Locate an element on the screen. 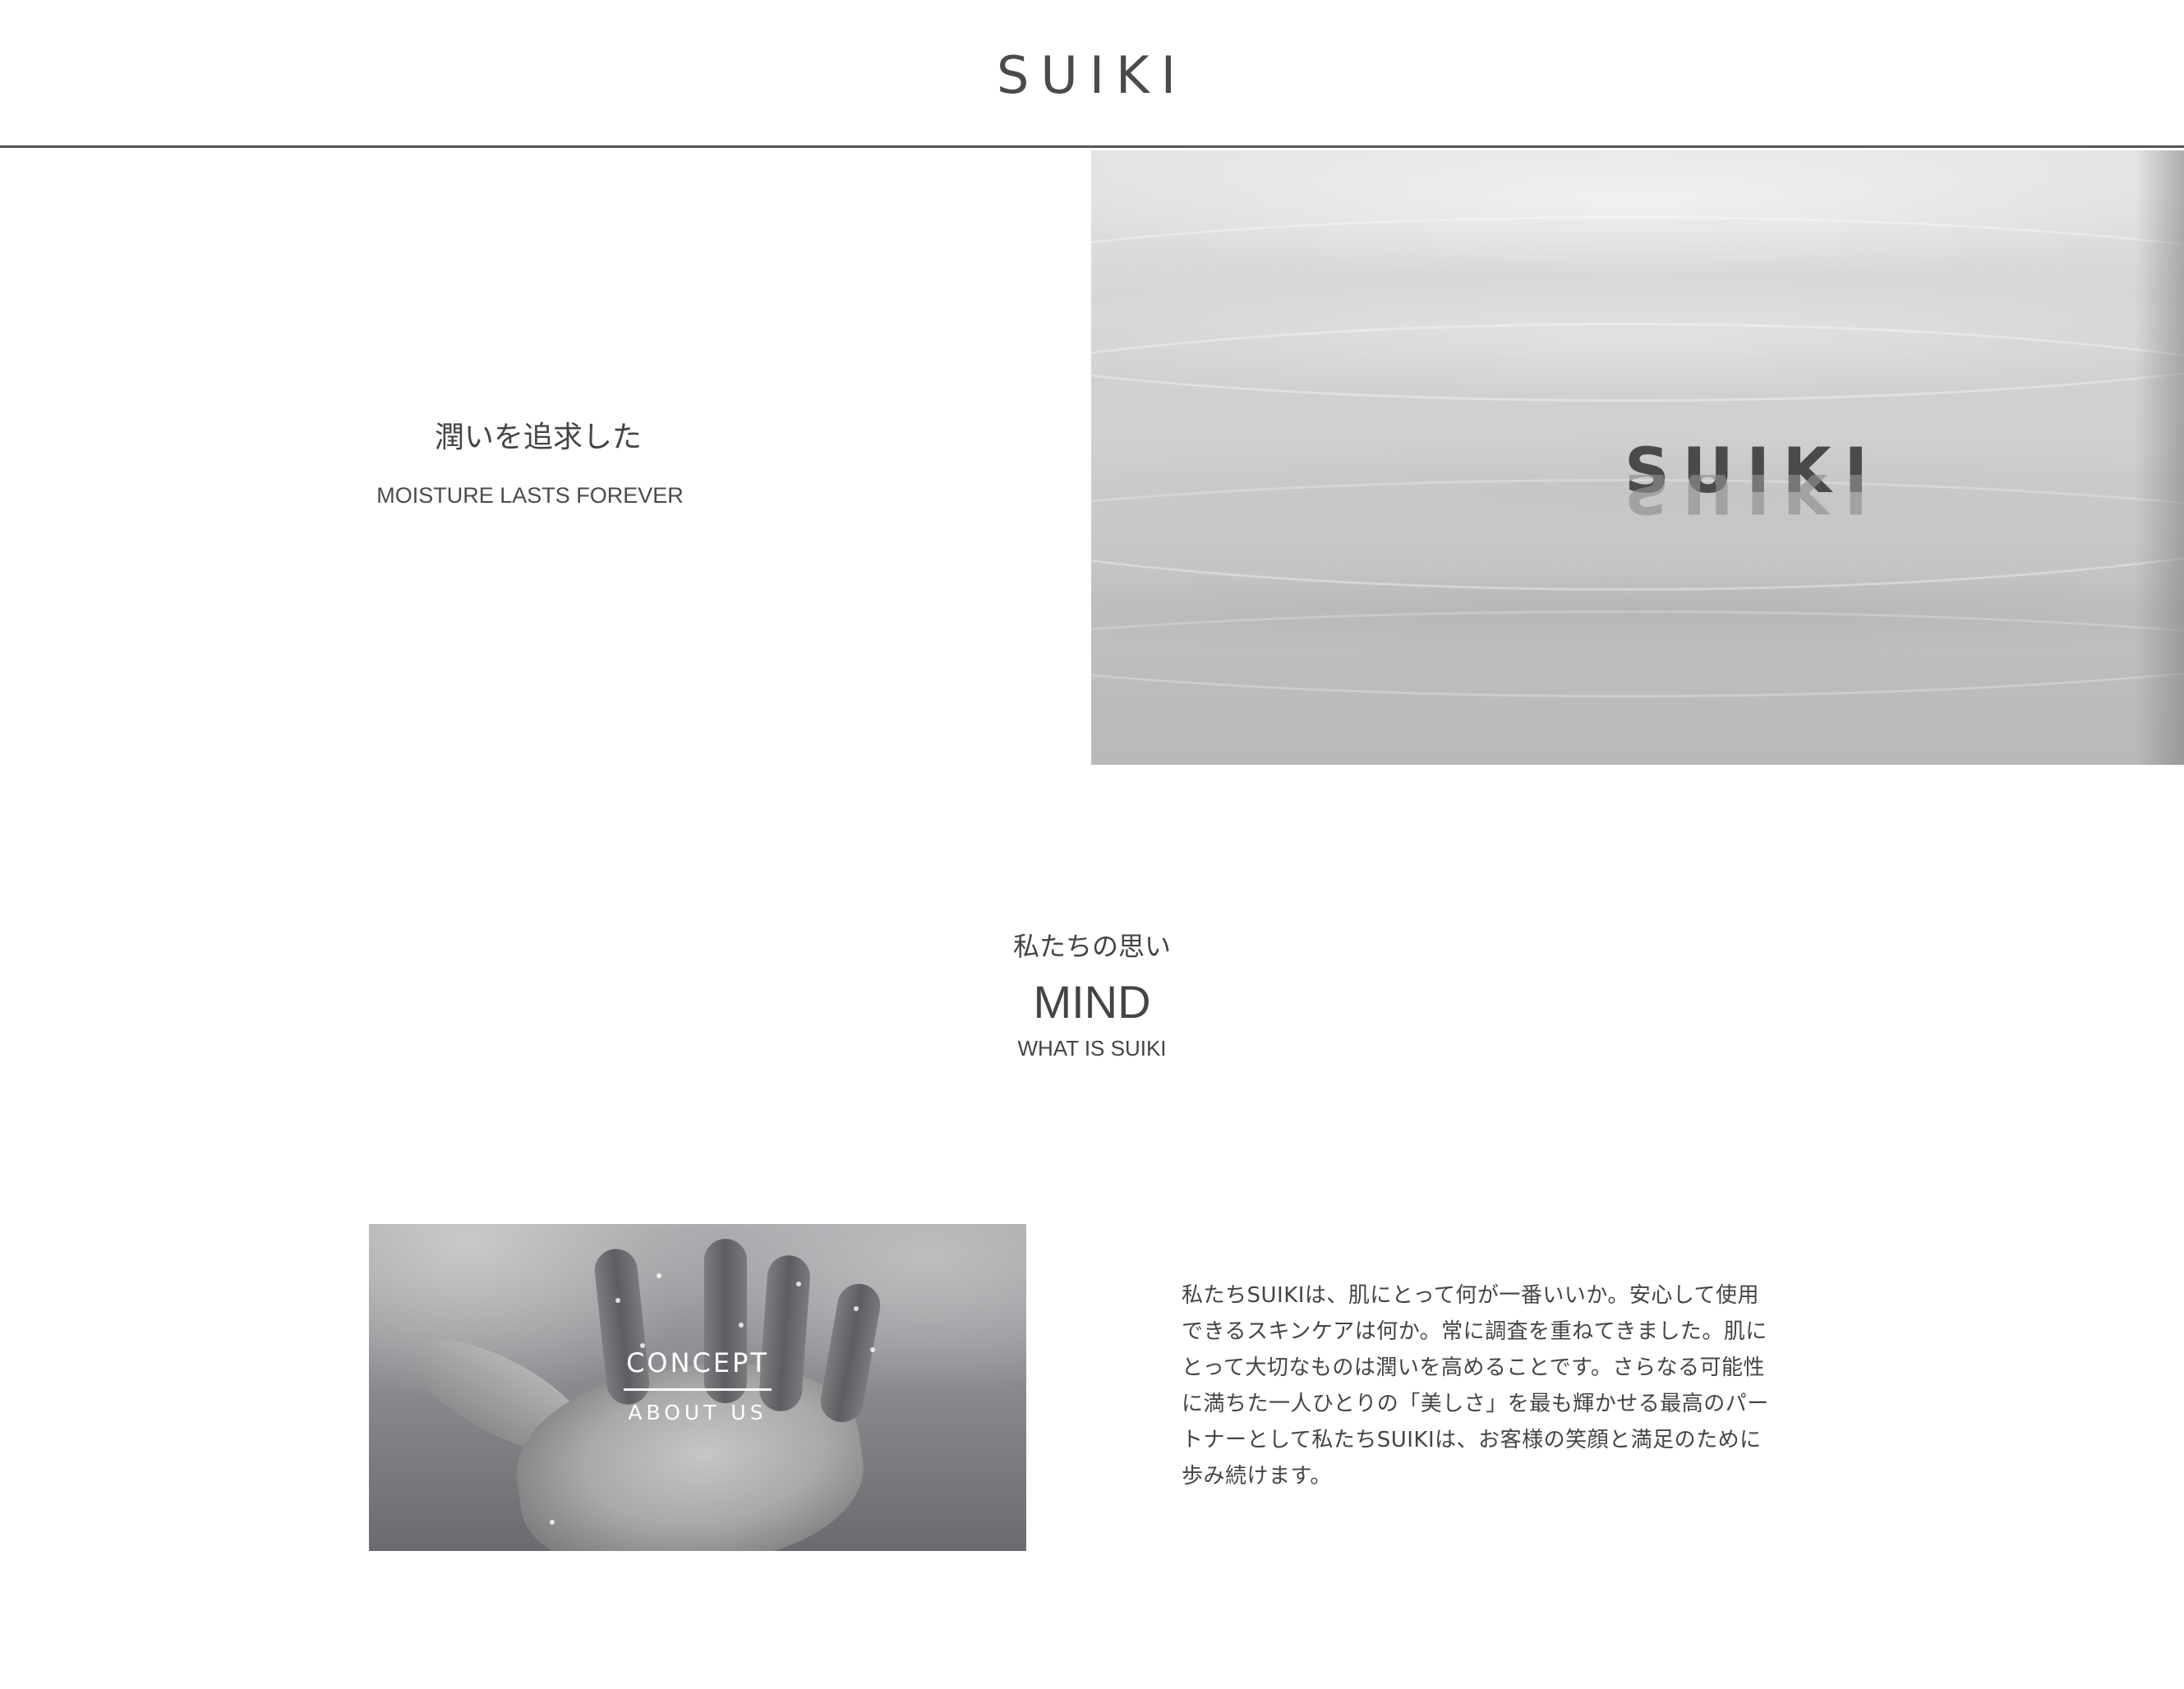 This screenshot has width=2184, height=1689. site-header: SUIKI is located at coordinates (1092, 74).